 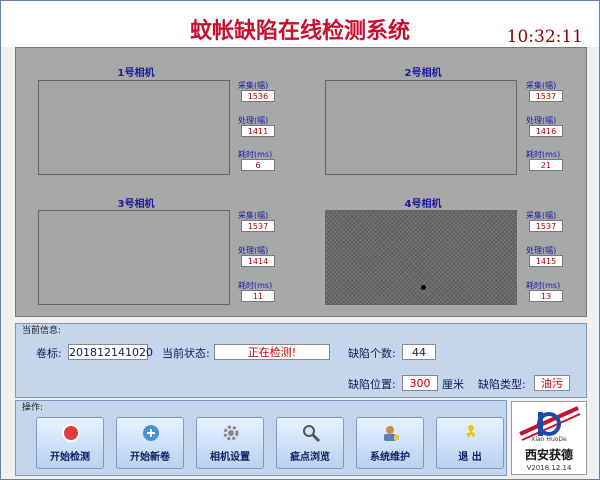 I want to click on defect-count-label: 缺陷个数:, so click(x=372, y=353).